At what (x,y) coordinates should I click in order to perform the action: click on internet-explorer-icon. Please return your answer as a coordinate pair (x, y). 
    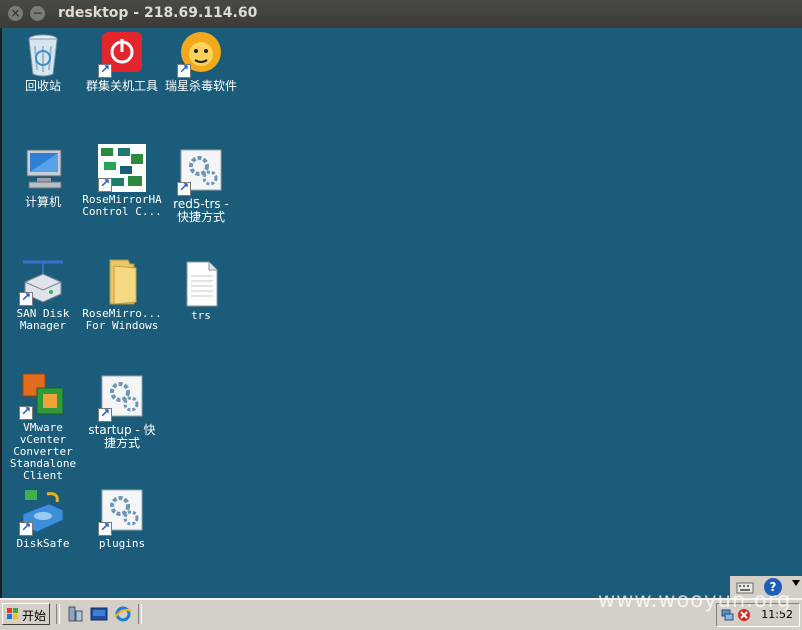
    Looking at the image, I should click on (123, 614).